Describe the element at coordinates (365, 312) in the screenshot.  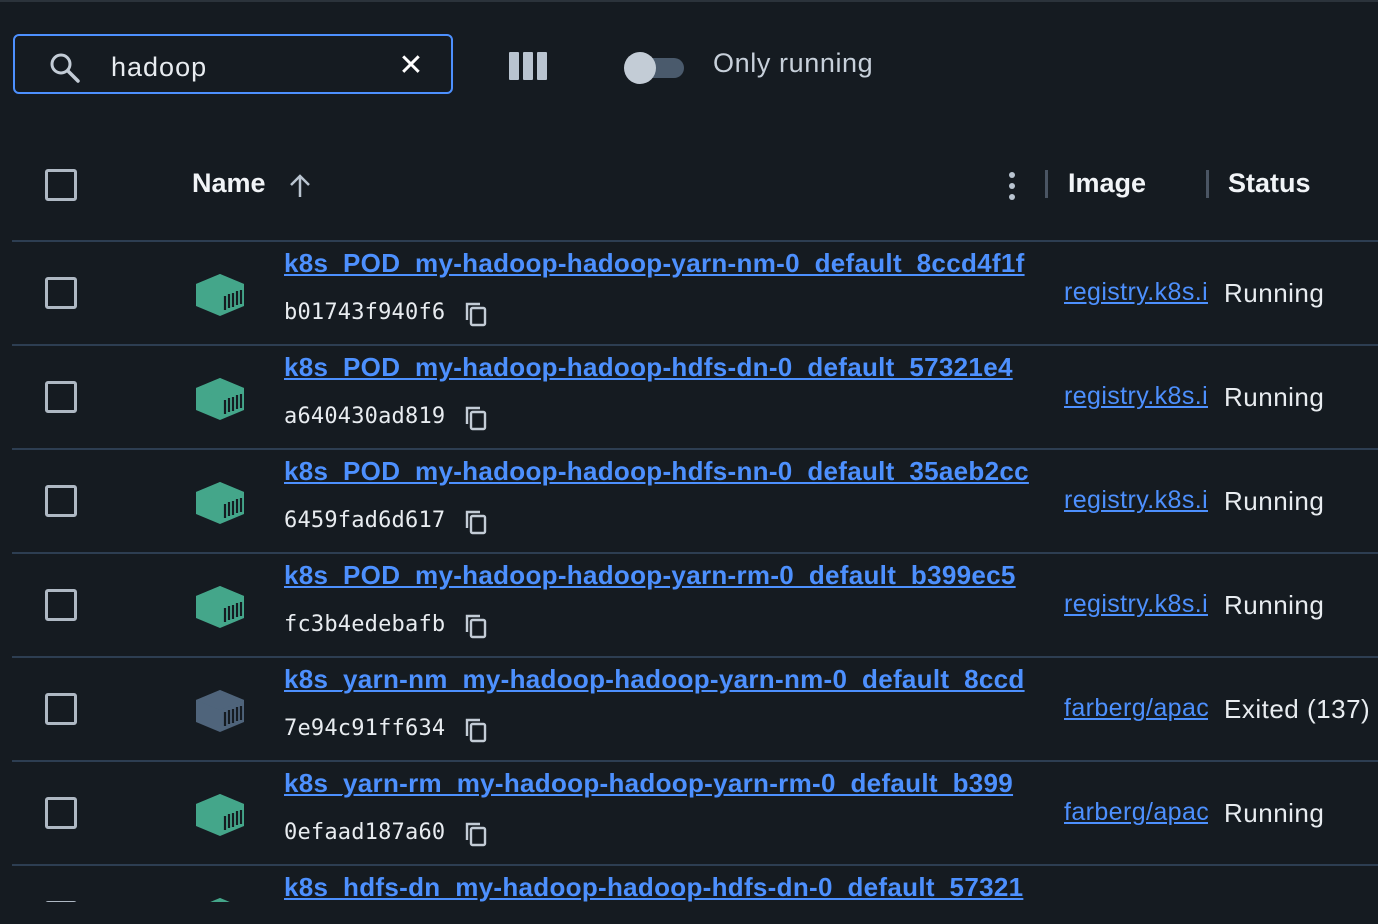
I see `container-id: b01743f940f6` at that location.